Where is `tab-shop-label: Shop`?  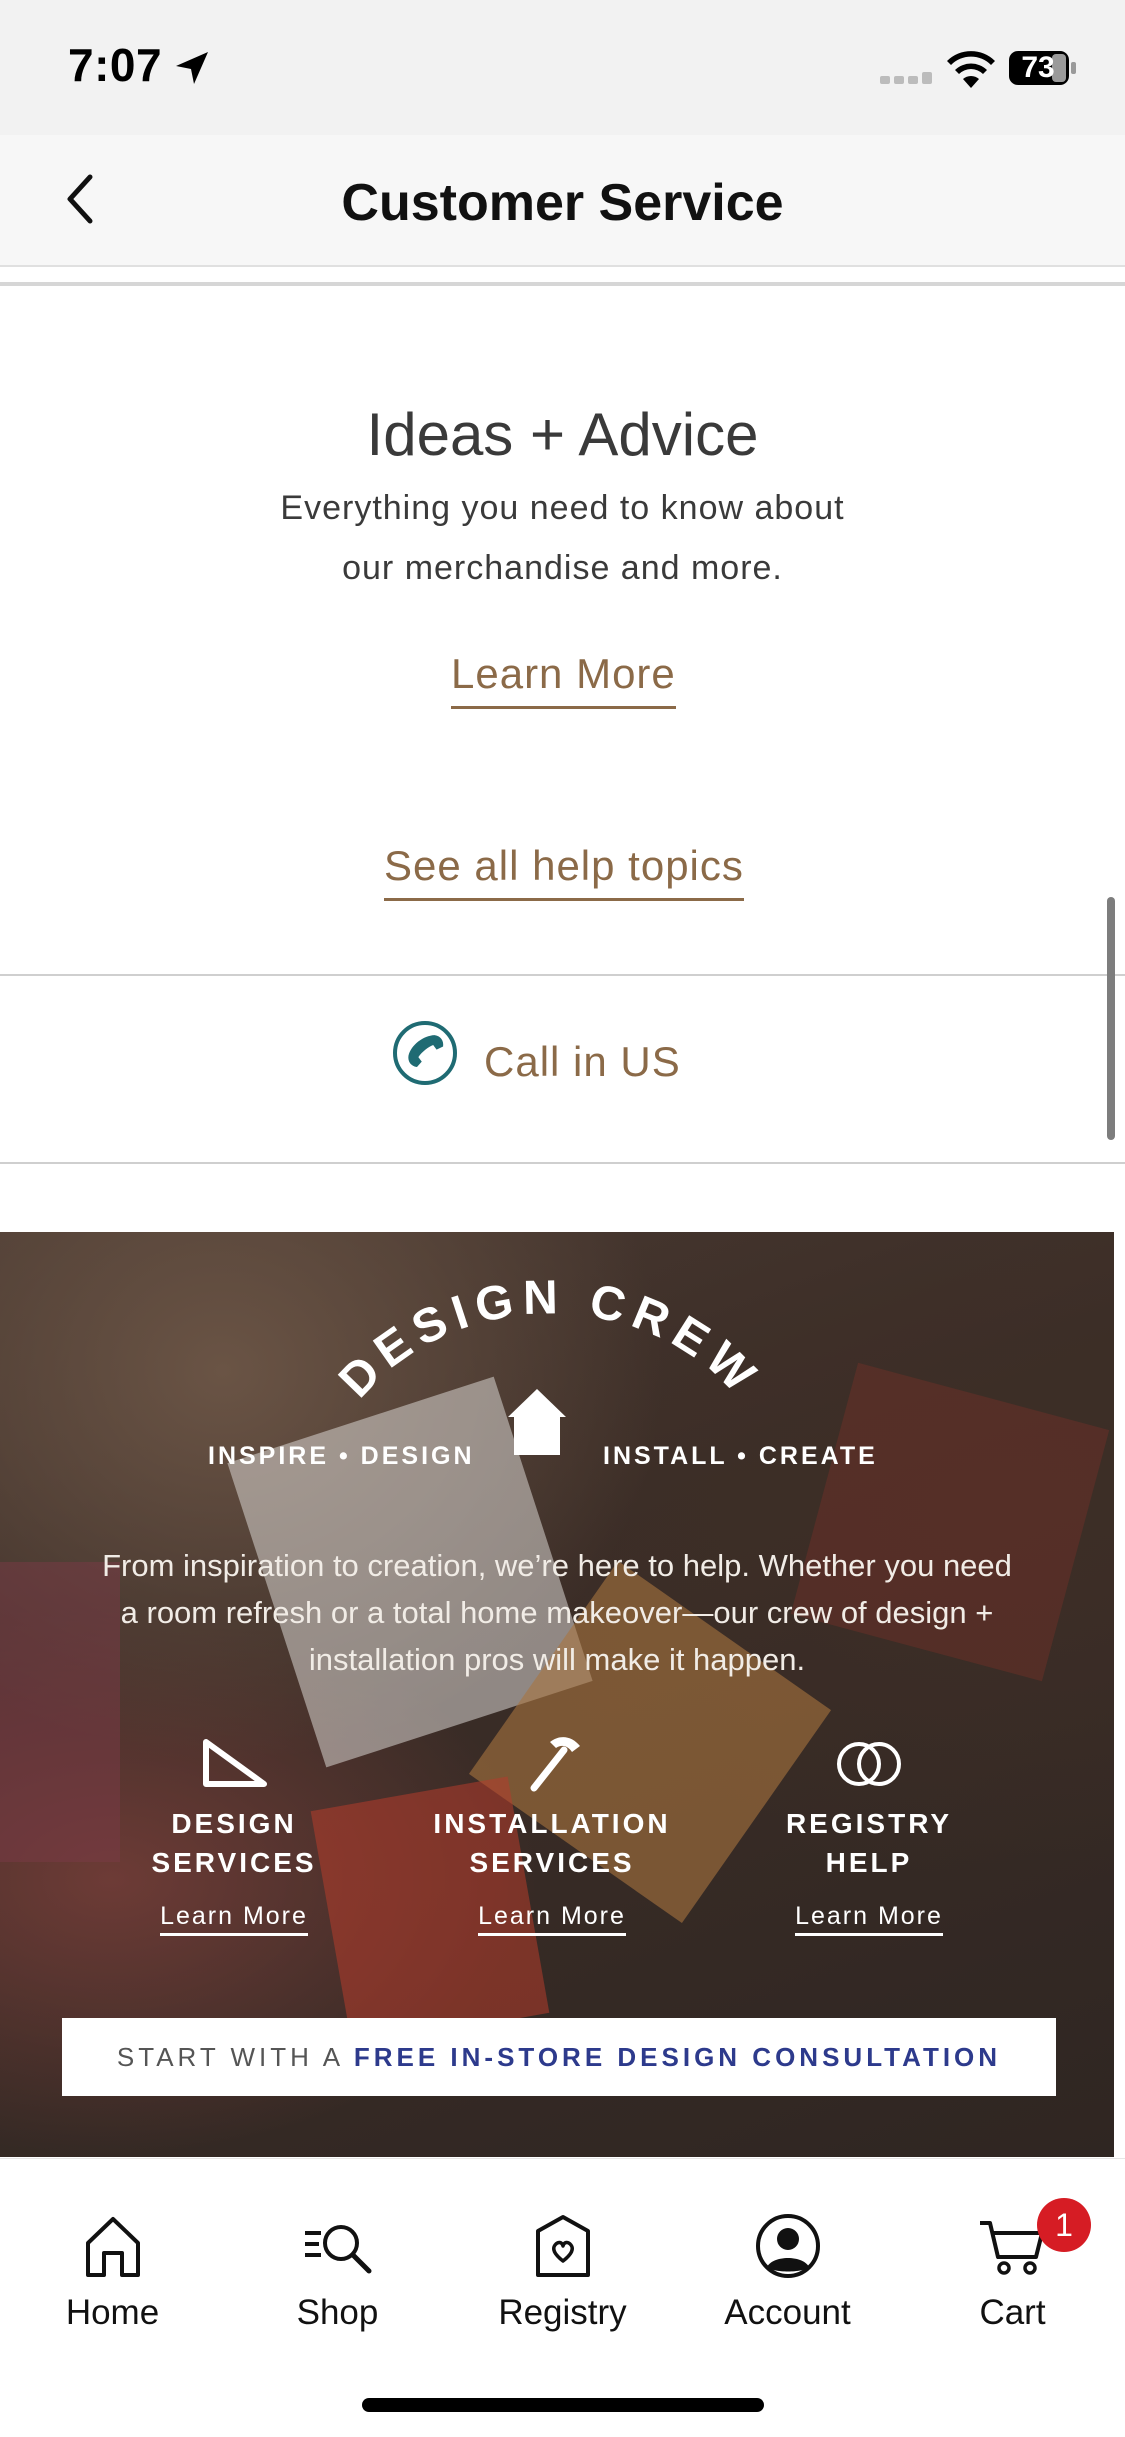 tab-shop-label: Shop is located at coordinates (337, 2312).